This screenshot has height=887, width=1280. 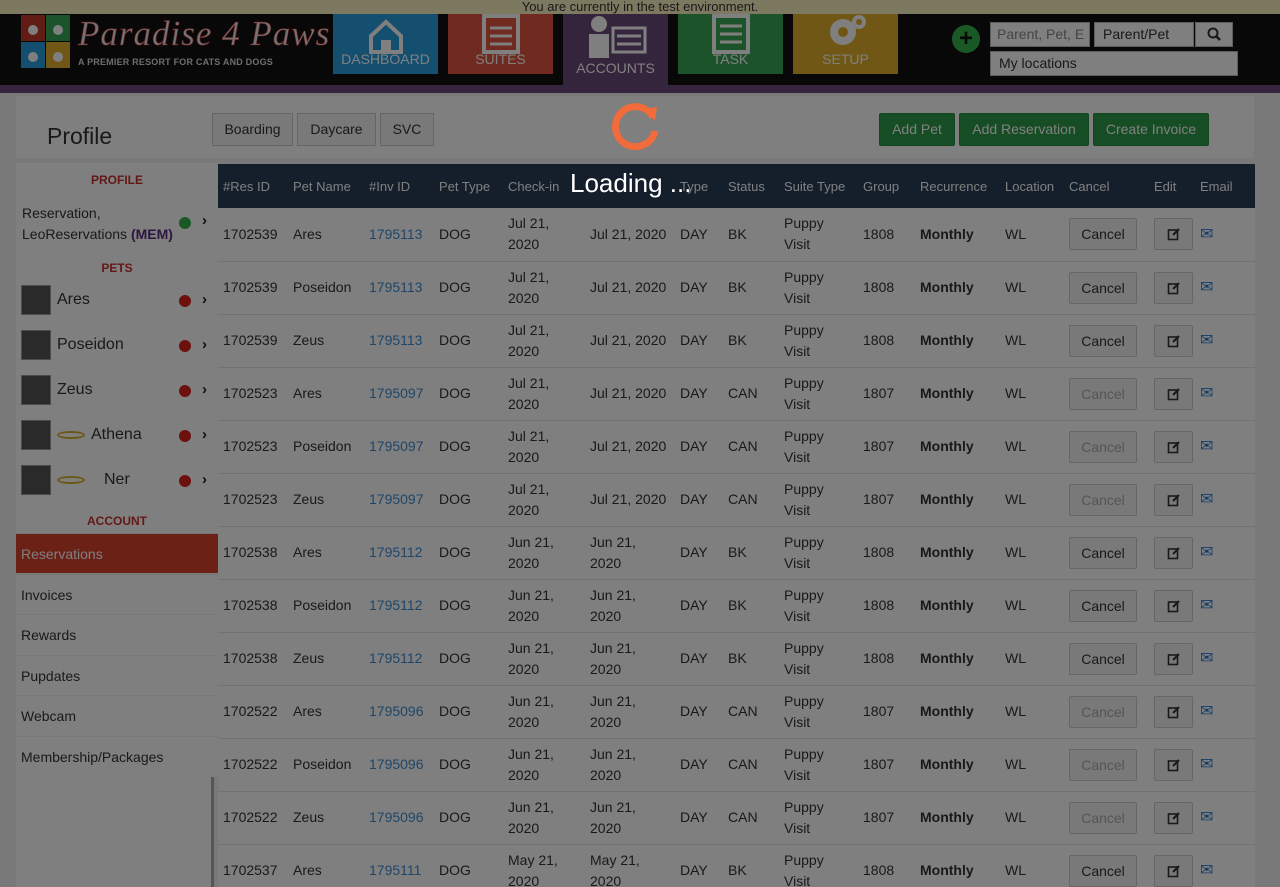 I want to click on refresh-spinner-icon, so click(x=635, y=127).